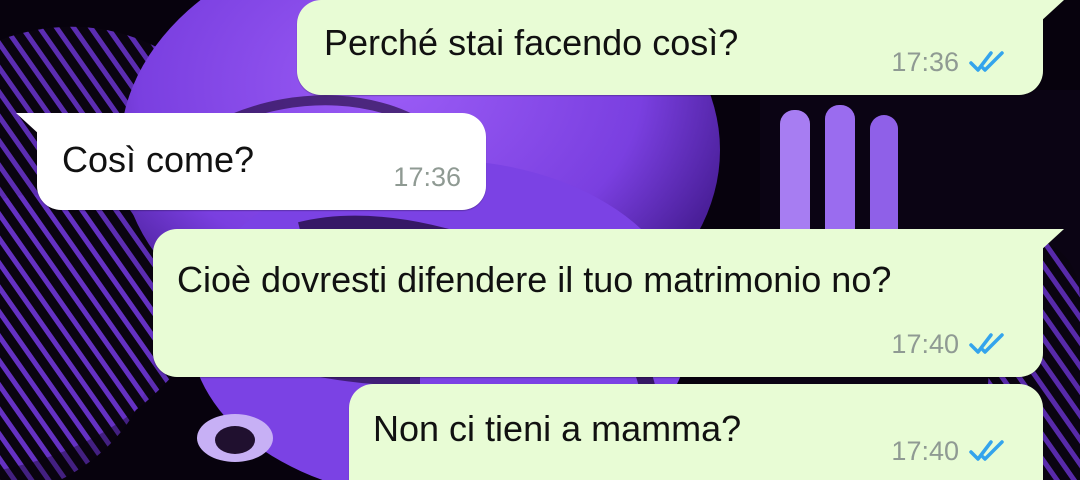  What do you see at coordinates (28, 124) in the screenshot?
I see `bubble-tail-incoming` at bounding box center [28, 124].